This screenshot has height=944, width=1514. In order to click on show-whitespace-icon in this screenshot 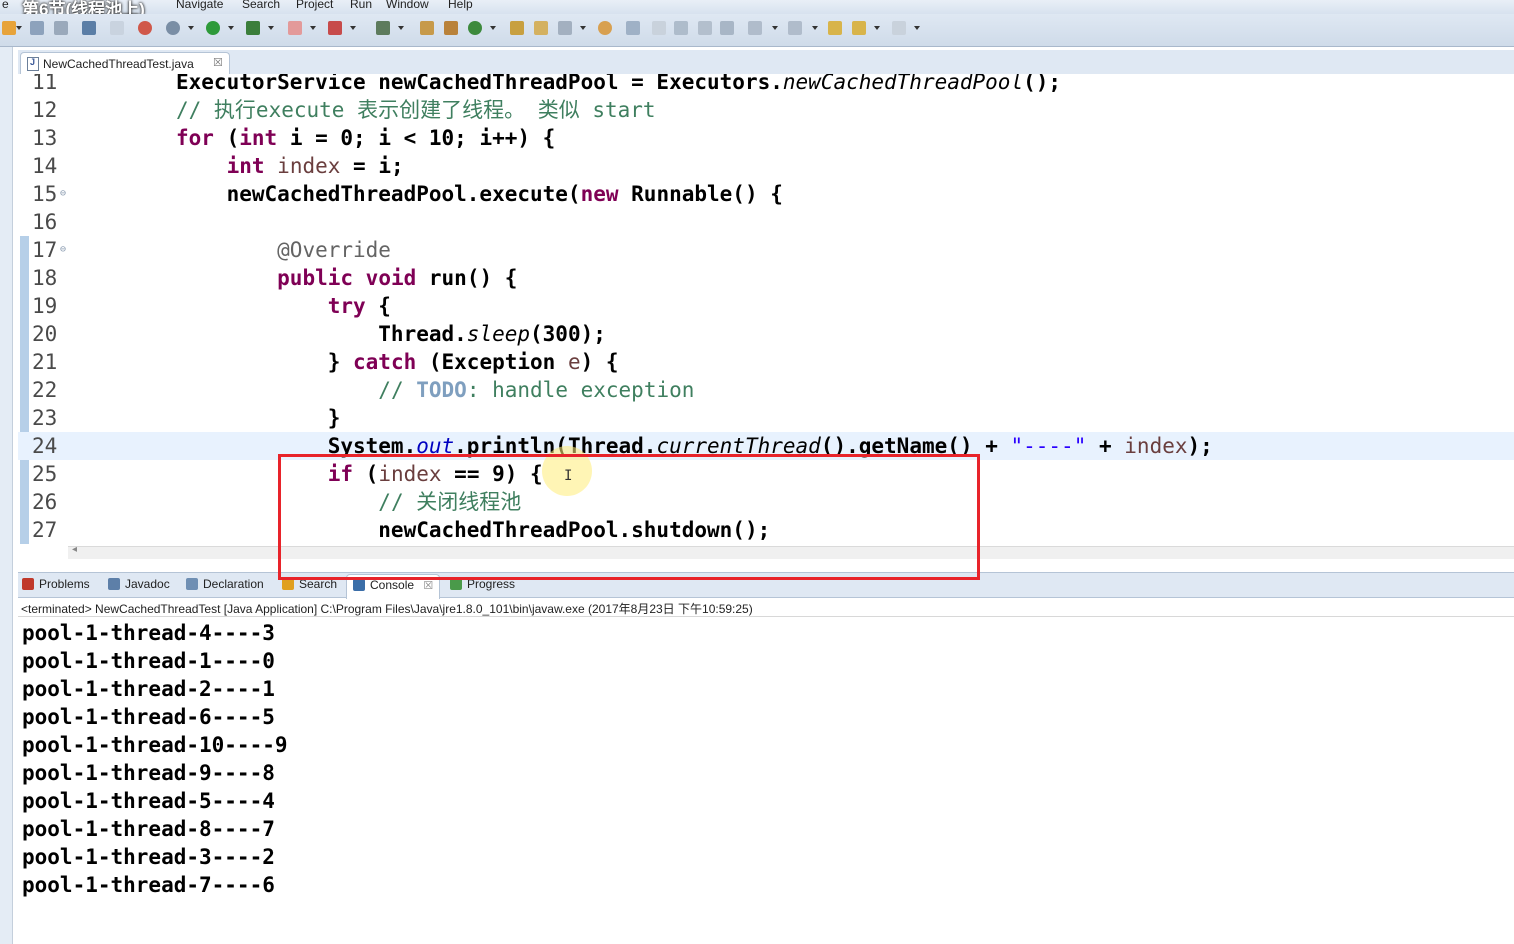, I will do `click(705, 28)`.